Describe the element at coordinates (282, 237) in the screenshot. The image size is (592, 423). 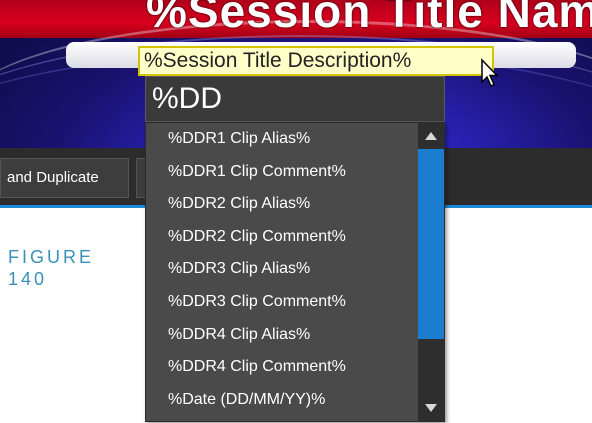
I see `list-item: %DDR2 Clip Comment%` at that location.